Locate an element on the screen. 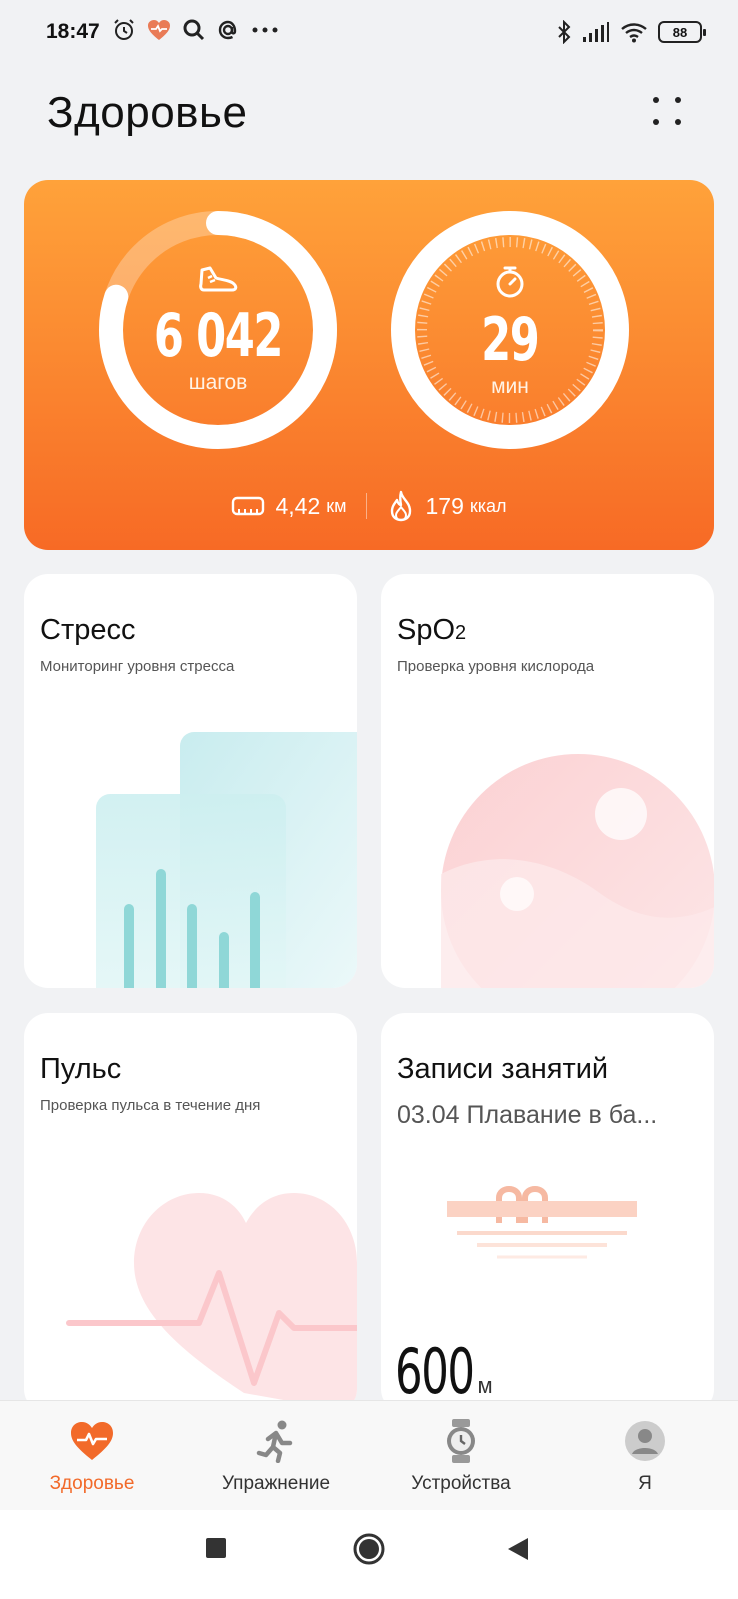 The height and width of the screenshot is (1599, 738). tab-devices: Устройства is located at coordinates (461, 1456).